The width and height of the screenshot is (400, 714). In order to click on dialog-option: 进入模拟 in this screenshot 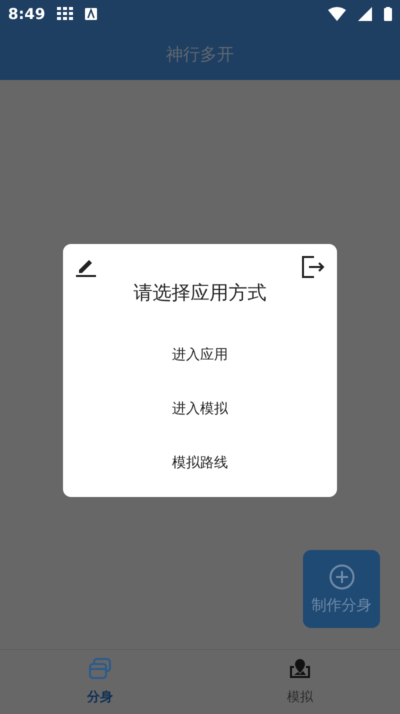, I will do `click(200, 409)`.